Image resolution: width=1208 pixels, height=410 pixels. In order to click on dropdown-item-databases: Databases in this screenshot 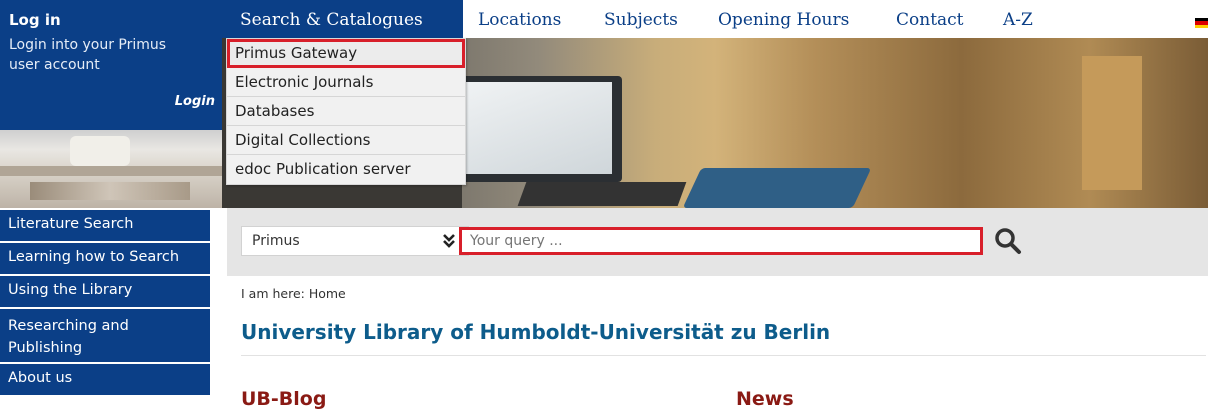, I will do `click(346, 111)`.